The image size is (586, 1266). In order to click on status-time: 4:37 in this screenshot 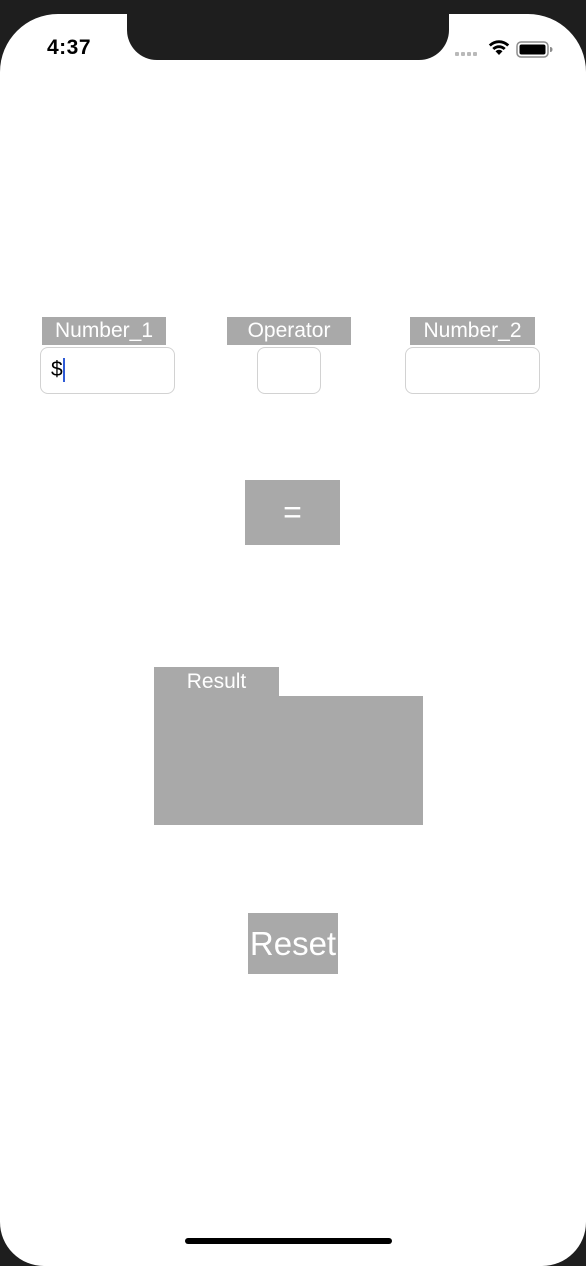, I will do `click(69, 47)`.